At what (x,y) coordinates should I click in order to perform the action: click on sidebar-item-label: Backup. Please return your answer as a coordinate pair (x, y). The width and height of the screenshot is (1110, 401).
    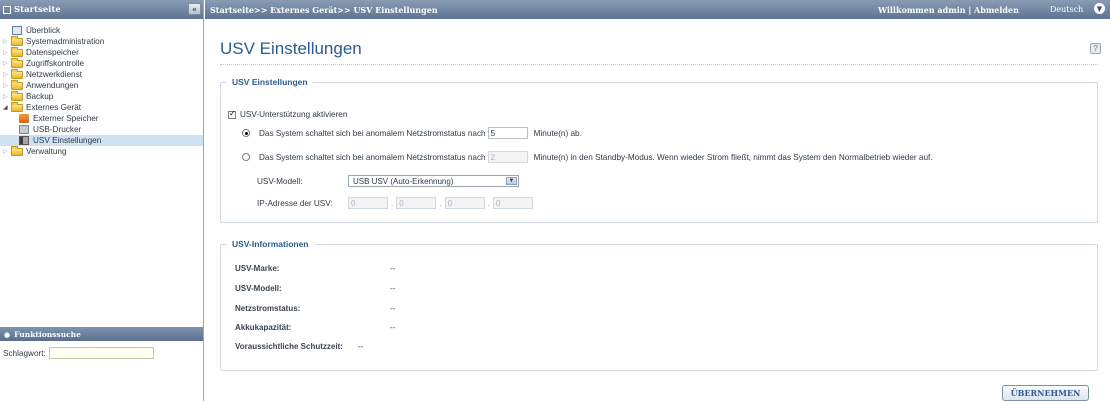
    Looking at the image, I should click on (40, 96).